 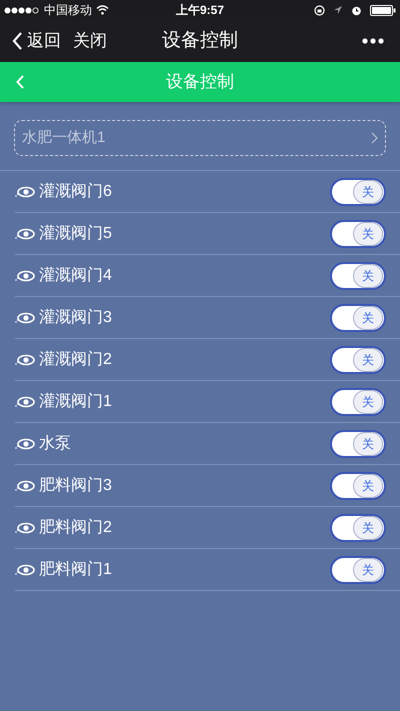 What do you see at coordinates (75, 192) in the screenshot?
I see `device-name: 灌溉阀门6` at bounding box center [75, 192].